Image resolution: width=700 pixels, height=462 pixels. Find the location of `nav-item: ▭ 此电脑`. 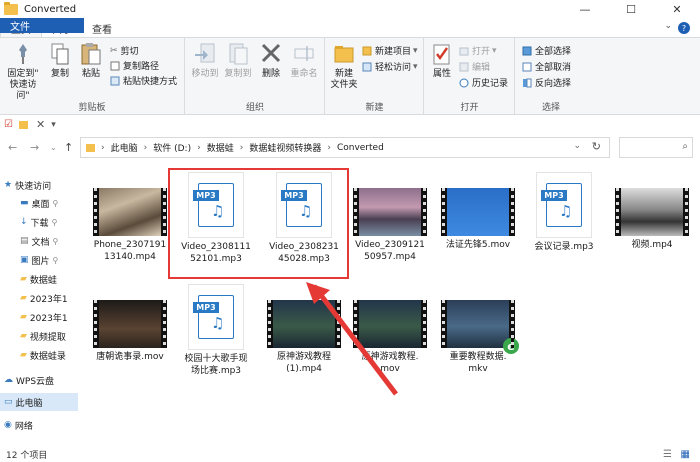

nav-item: ▭ 此电脑 is located at coordinates (39, 402).